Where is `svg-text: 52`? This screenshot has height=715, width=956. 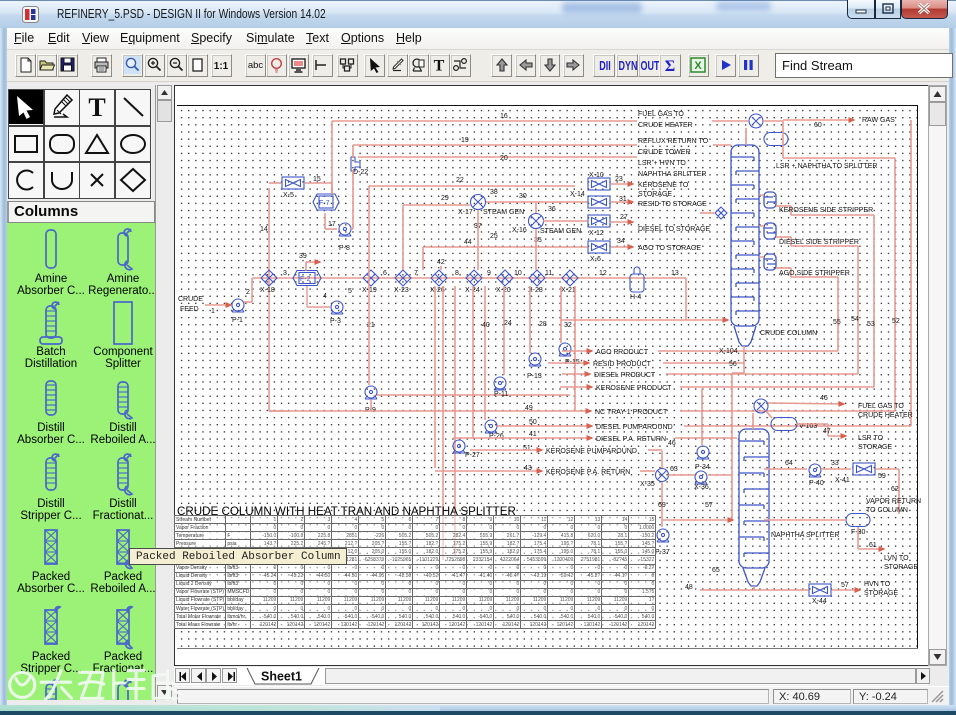
svg-text: 52 is located at coordinates (896, 321).